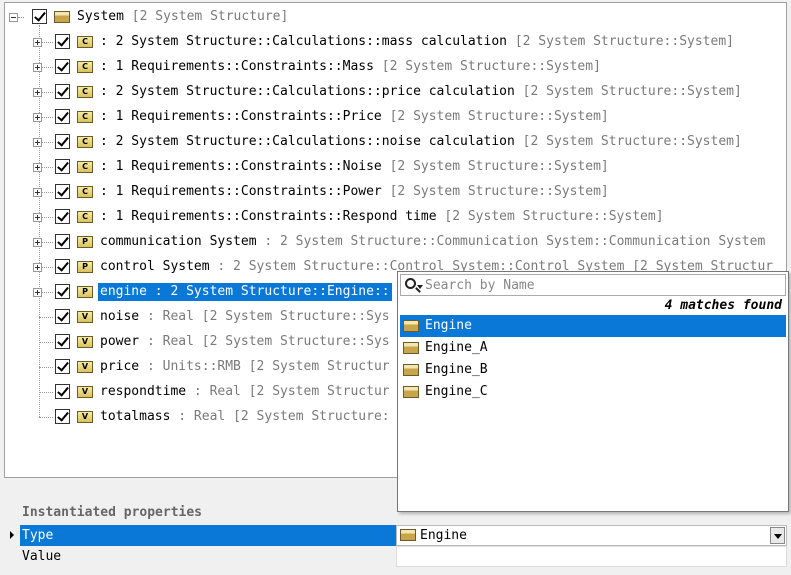  I want to click on tree-item-name: communication System, so click(178, 241).